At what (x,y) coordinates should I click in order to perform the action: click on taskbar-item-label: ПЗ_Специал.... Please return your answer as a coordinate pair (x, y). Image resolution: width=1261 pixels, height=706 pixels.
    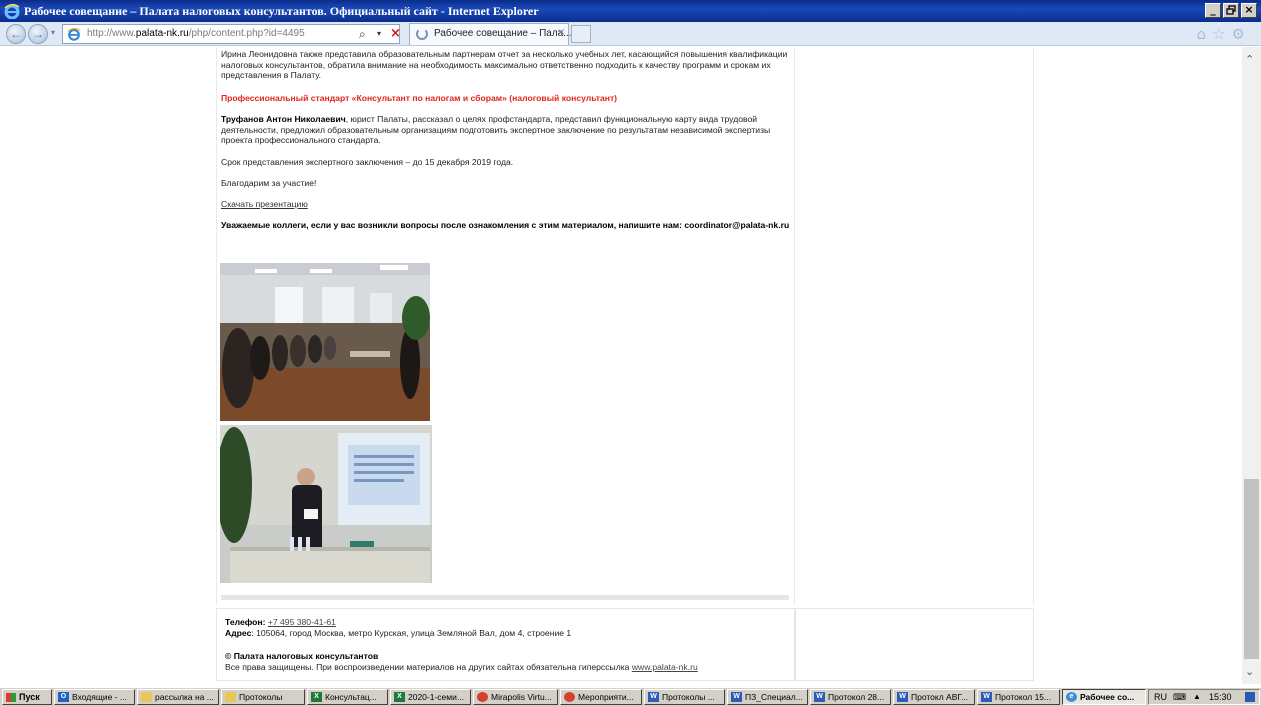
    Looking at the image, I should click on (774, 697).